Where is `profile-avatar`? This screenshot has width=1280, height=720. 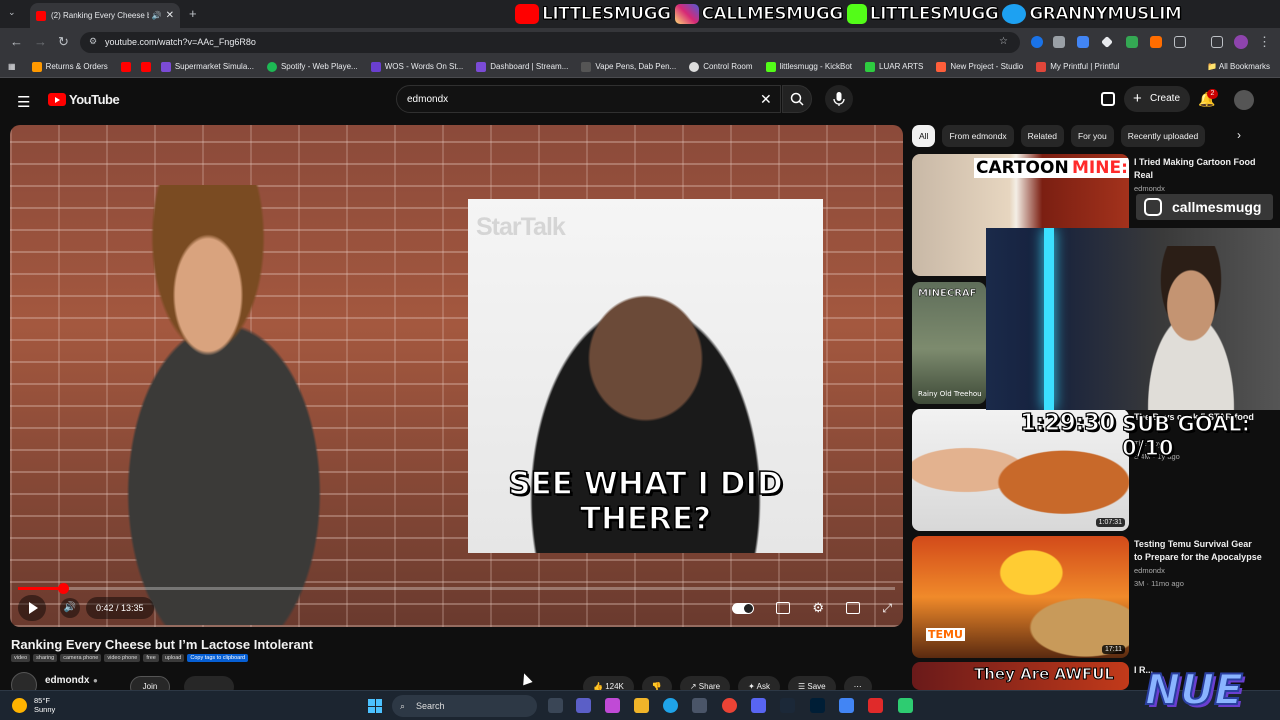 profile-avatar is located at coordinates (1241, 42).